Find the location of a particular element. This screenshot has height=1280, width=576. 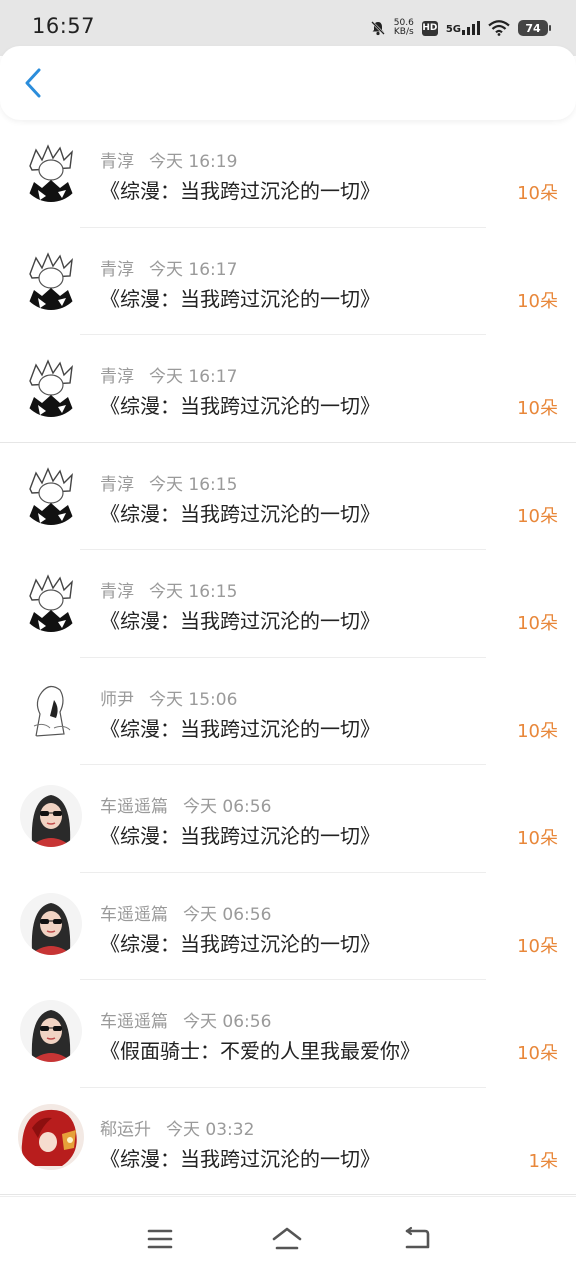

home-button is located at coordinates (287, 1239).